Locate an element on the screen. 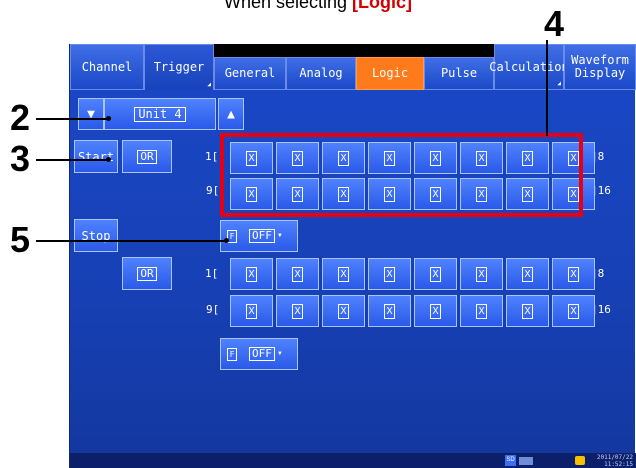 This screenshot has height=468, width=636. tab-logic: Logic is located at coordinates (390, 73).